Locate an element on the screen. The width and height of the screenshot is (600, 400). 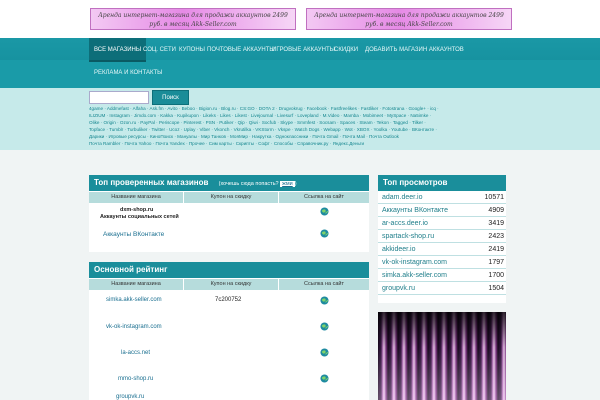
nav-item-coupons: Купоны is located at coordinates (192, 50).